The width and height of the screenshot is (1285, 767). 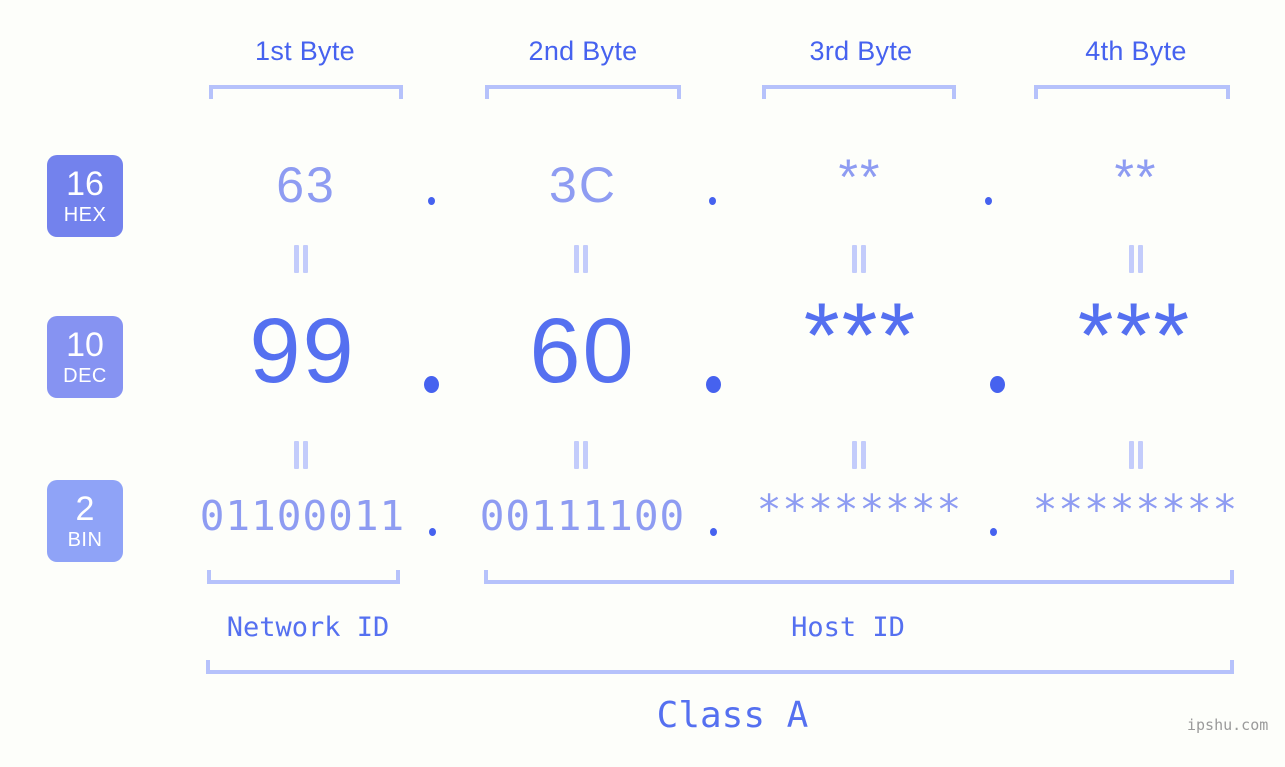 What do you see at coordinates (85, 509) in the screenshot?
I see `base-badge-bin-number: 2` at bounding box center [85, 509].